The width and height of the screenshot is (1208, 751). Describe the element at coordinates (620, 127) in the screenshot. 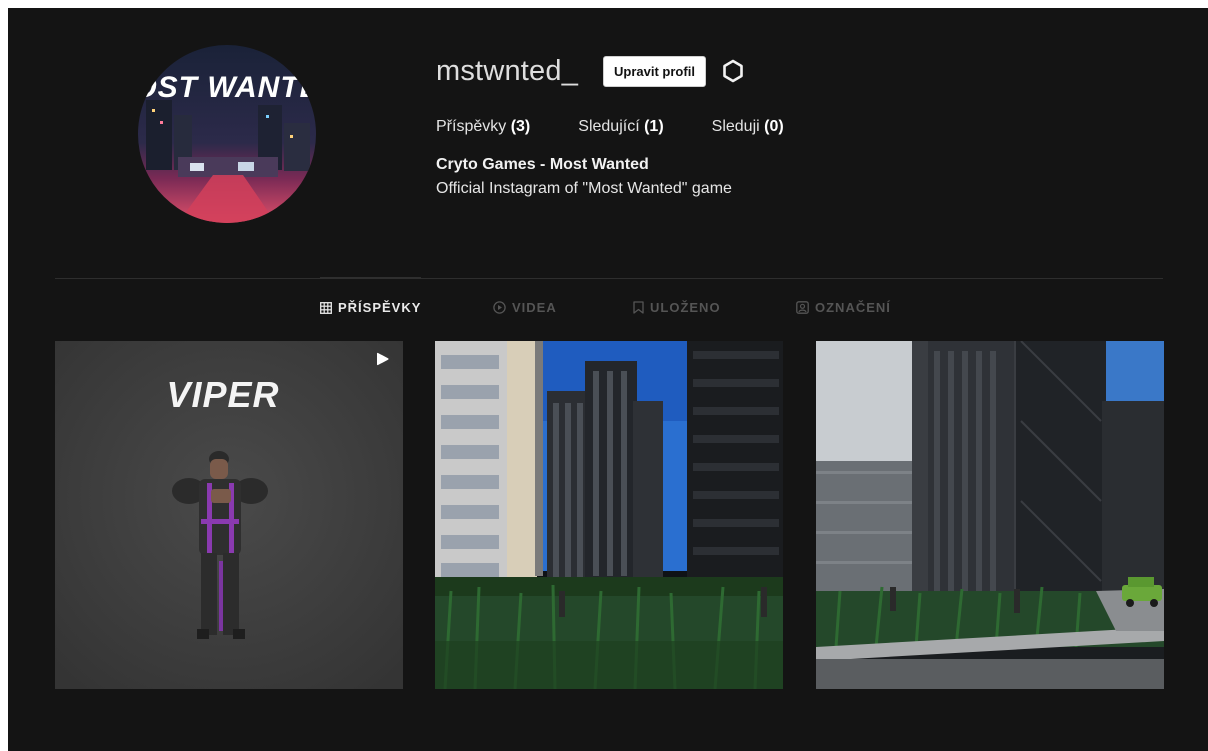

I see `stat-followers: Sledující (1)` at that location.